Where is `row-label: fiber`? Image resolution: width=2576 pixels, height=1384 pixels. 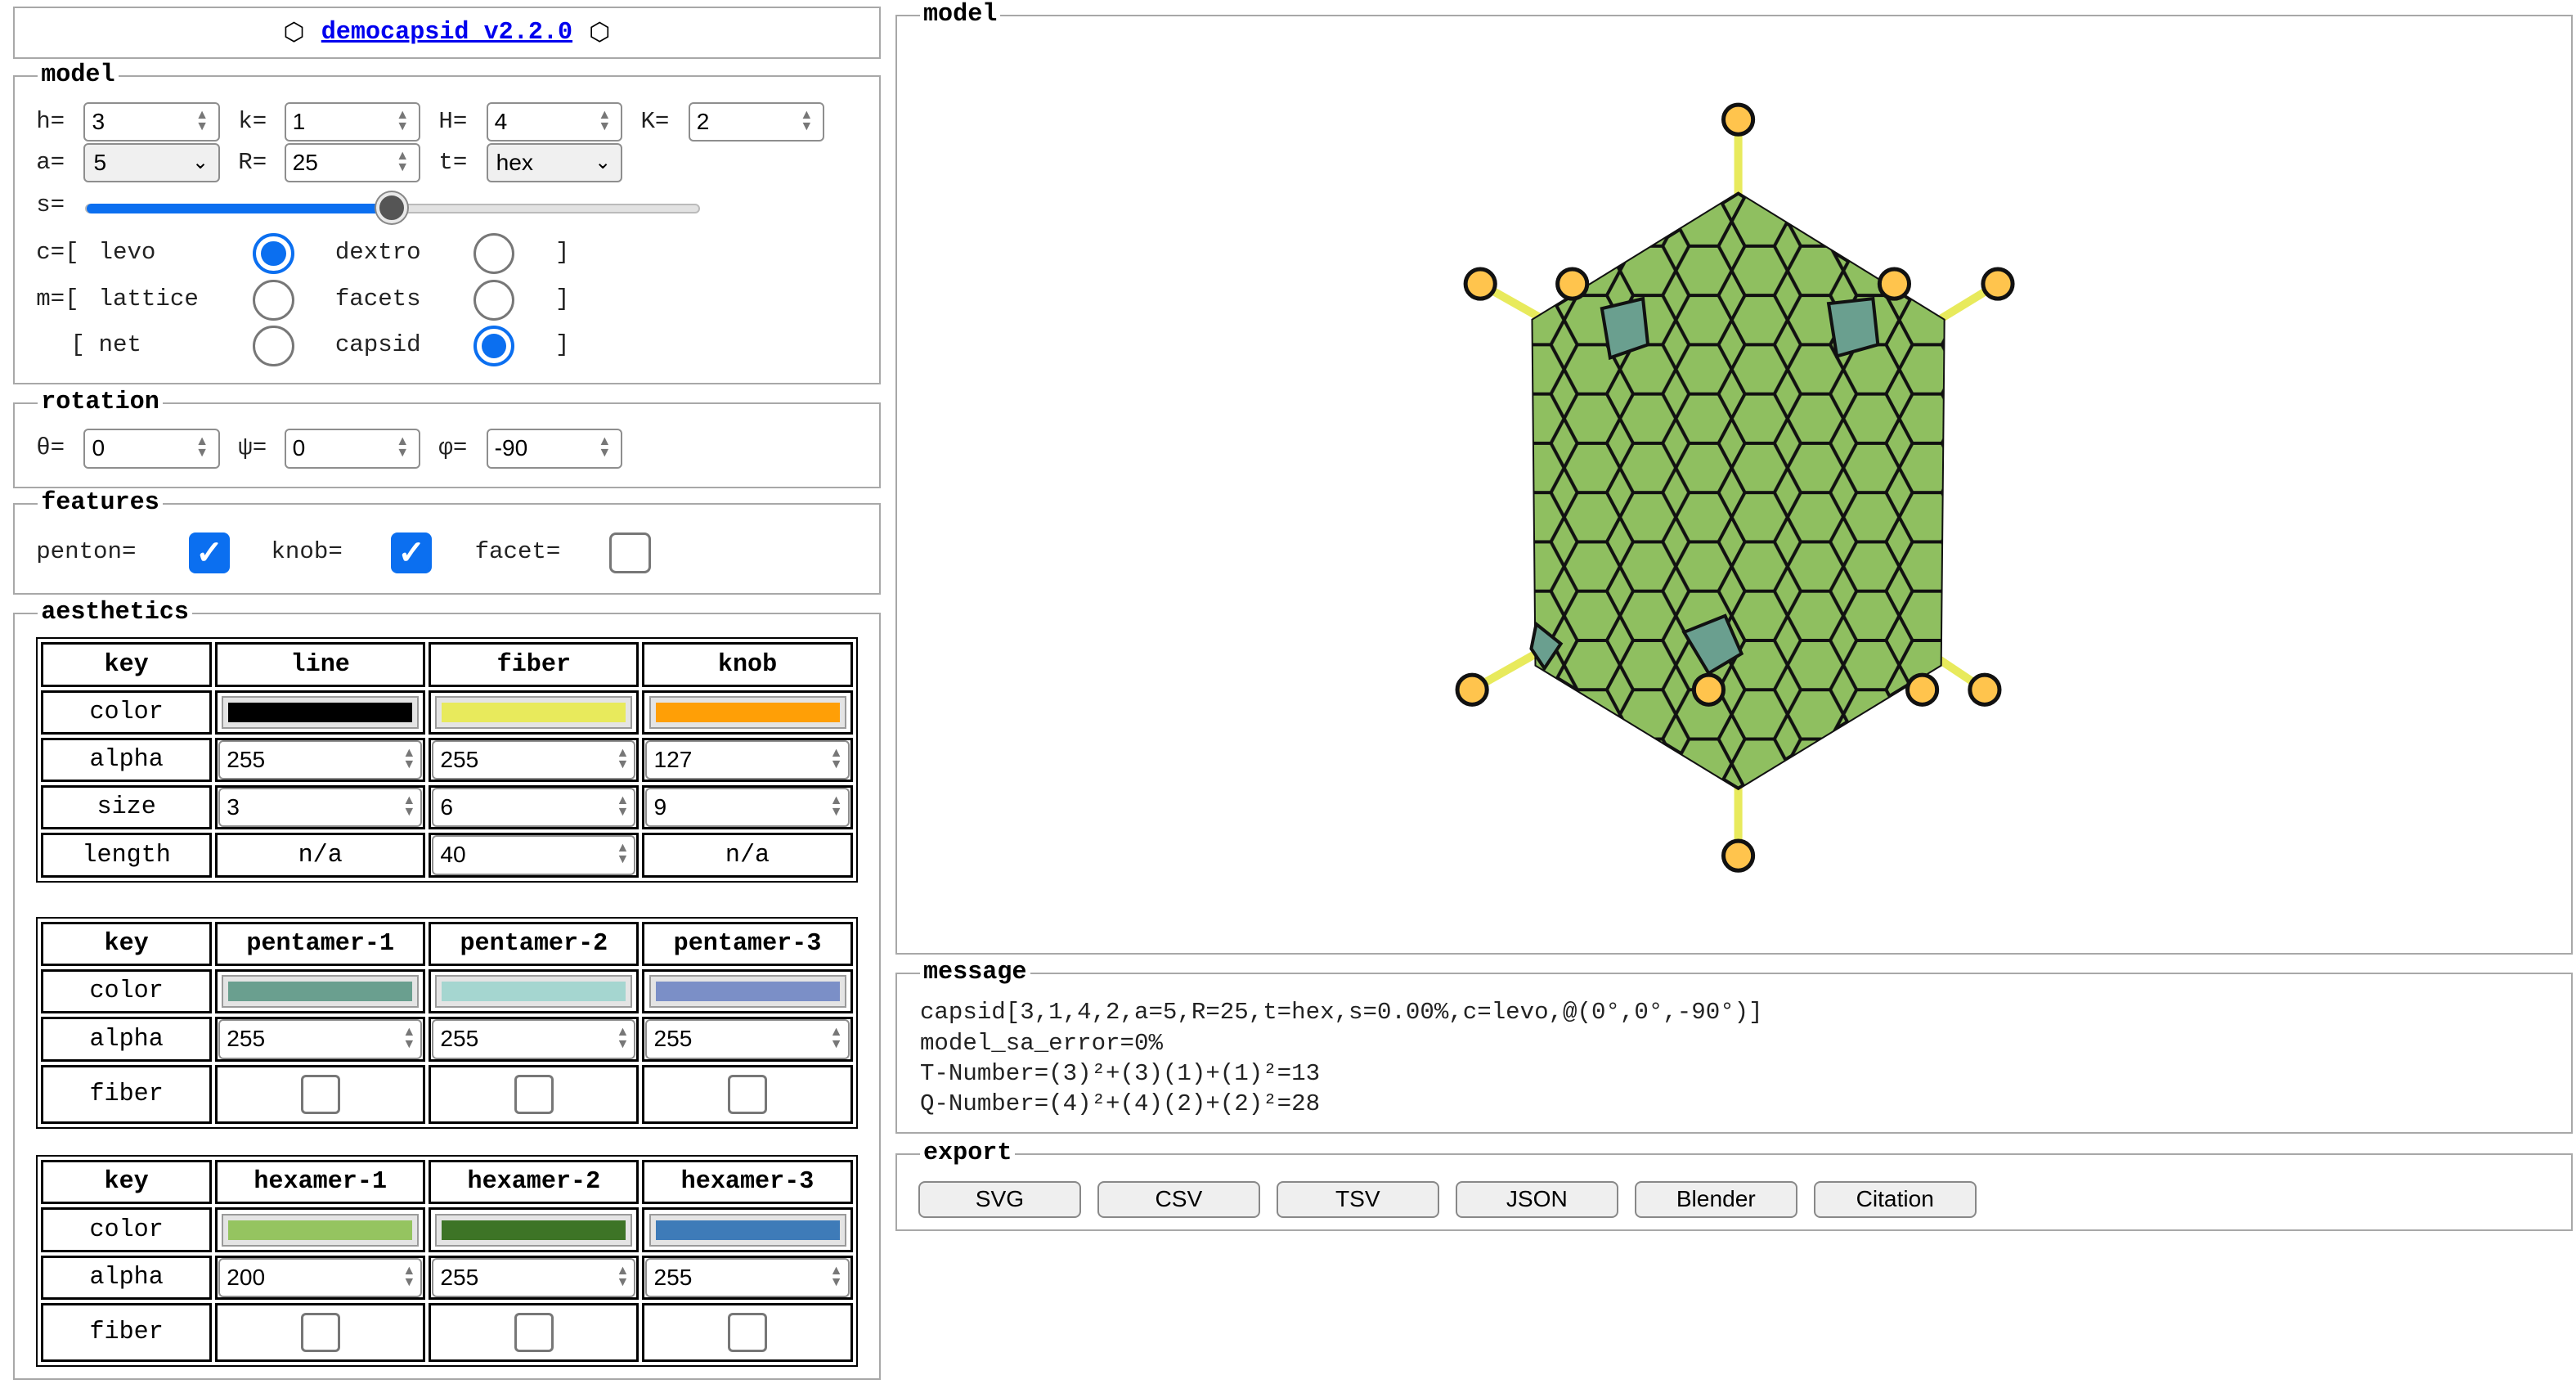
row-label: fiber is located at coordinates (127, 1332).